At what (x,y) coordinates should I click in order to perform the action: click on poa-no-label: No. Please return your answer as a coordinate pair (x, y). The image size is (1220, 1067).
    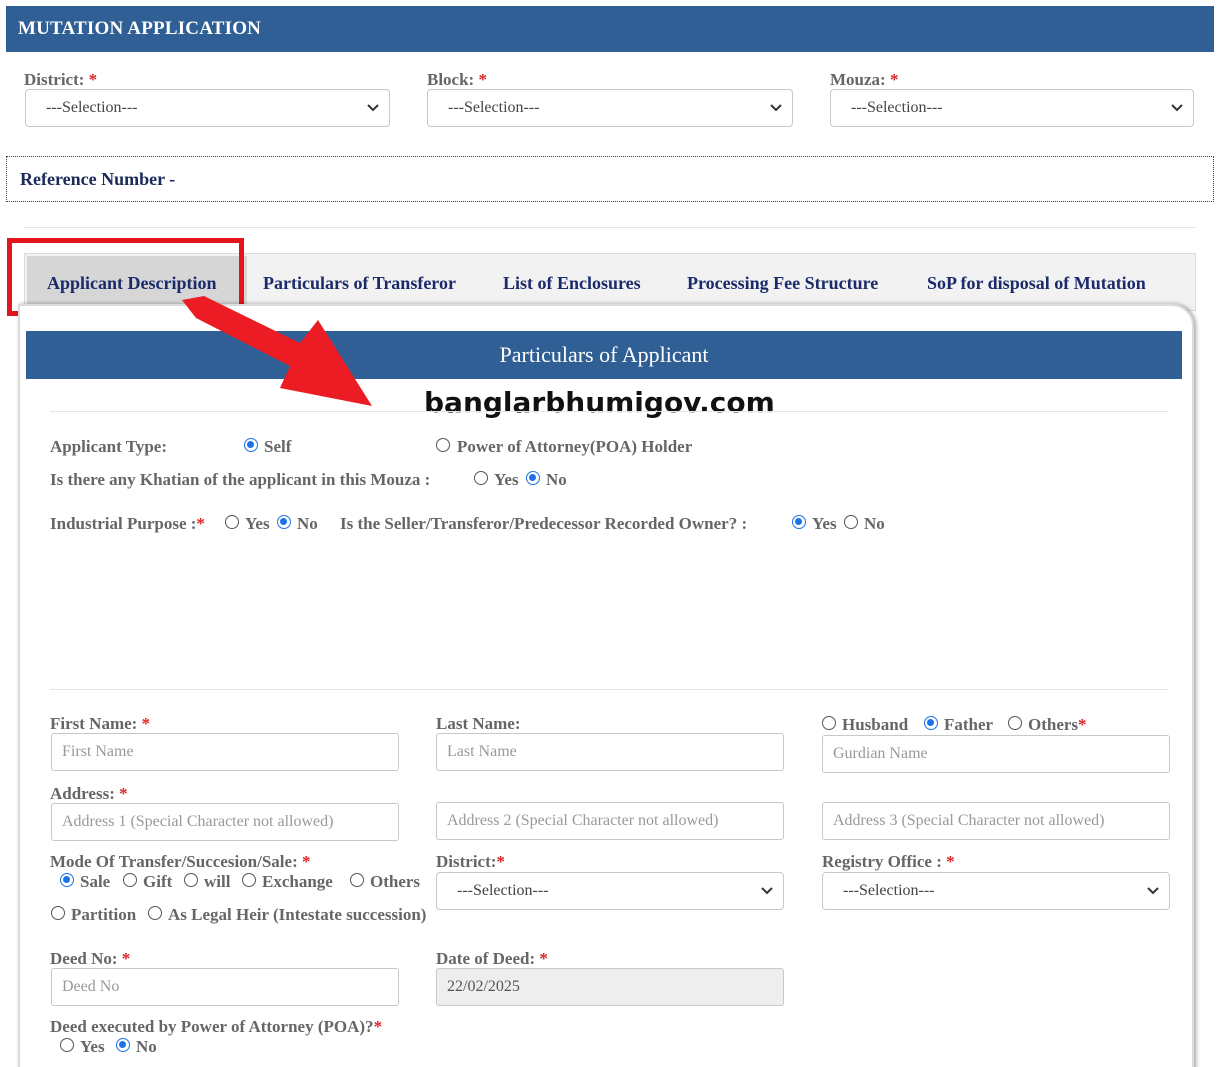
    Looking at the image, I should click on (146, 1046).